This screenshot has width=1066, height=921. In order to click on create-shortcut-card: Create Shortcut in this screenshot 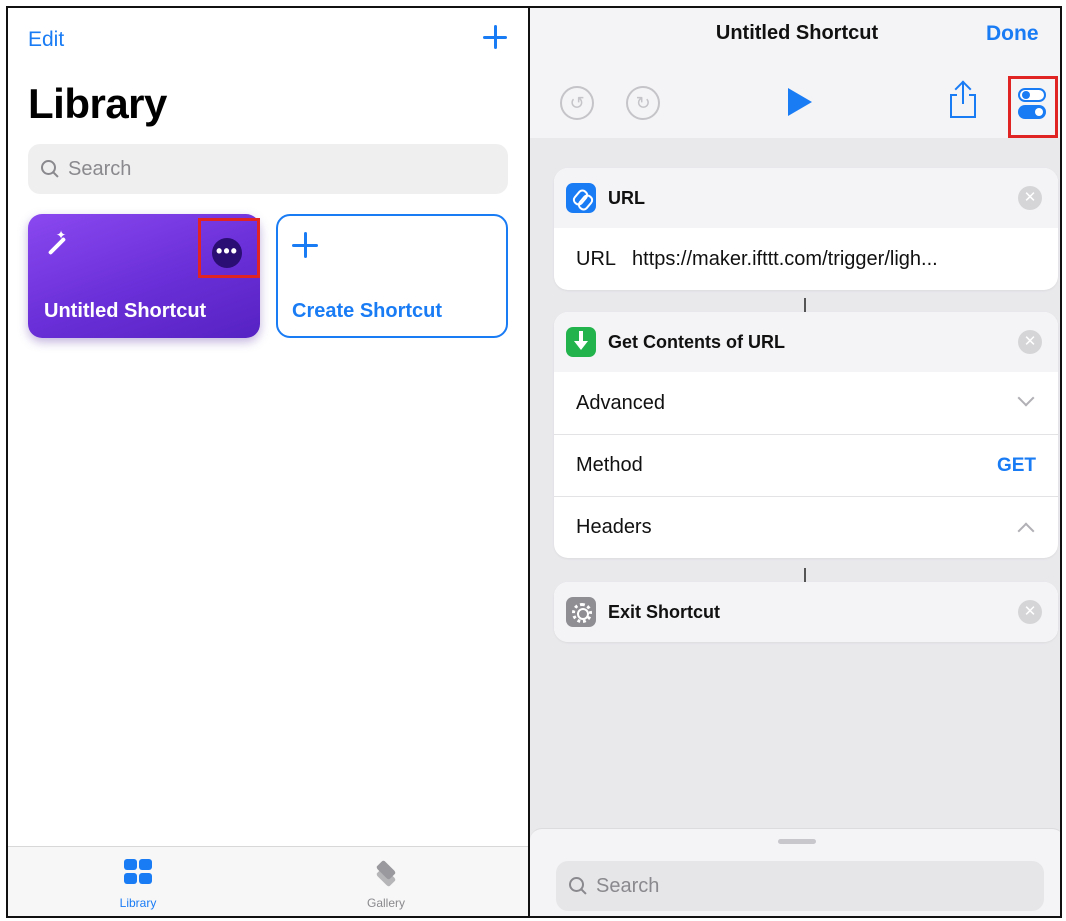, I will do `click(392, 276)`.